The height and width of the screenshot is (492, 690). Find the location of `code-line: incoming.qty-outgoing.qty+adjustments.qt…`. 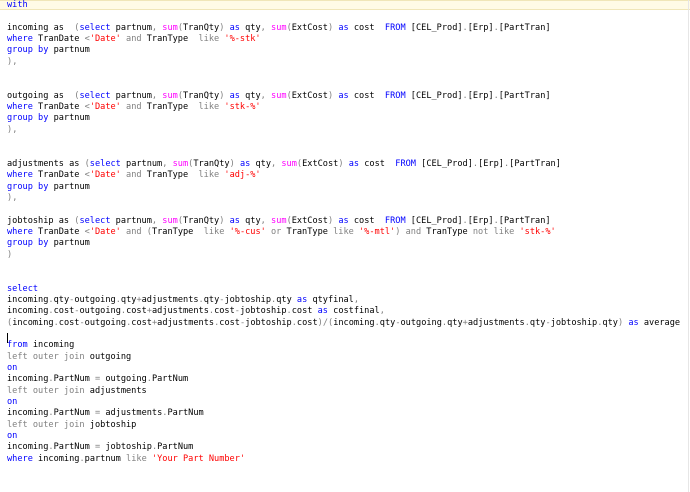

code-line: incoming.qty-outgoing.qty+adjustments.qt… is located at coordinates (347, 300).